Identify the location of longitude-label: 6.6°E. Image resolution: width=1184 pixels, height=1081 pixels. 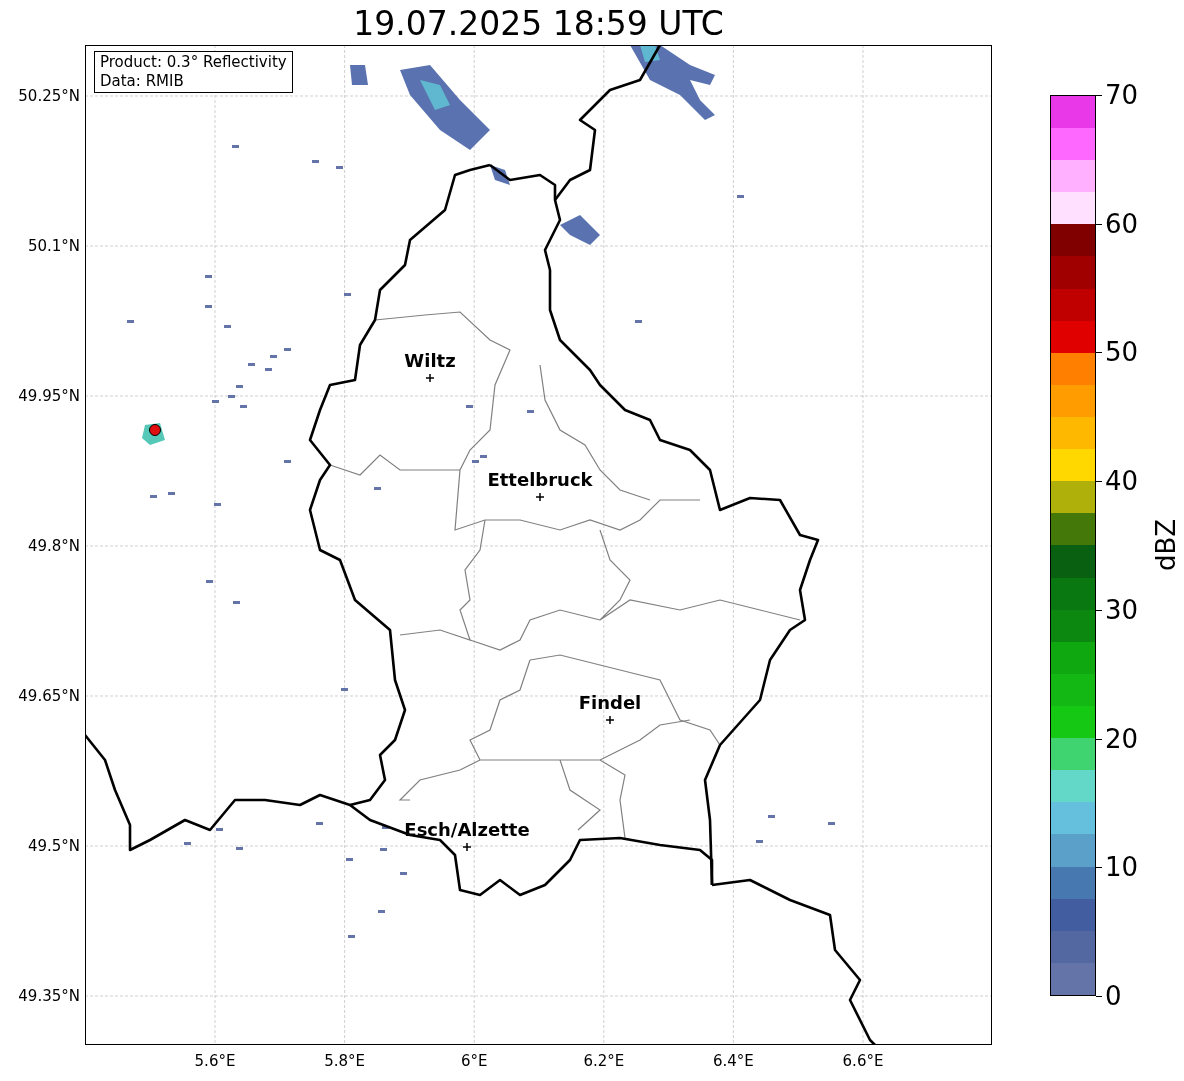
(863, 1061).